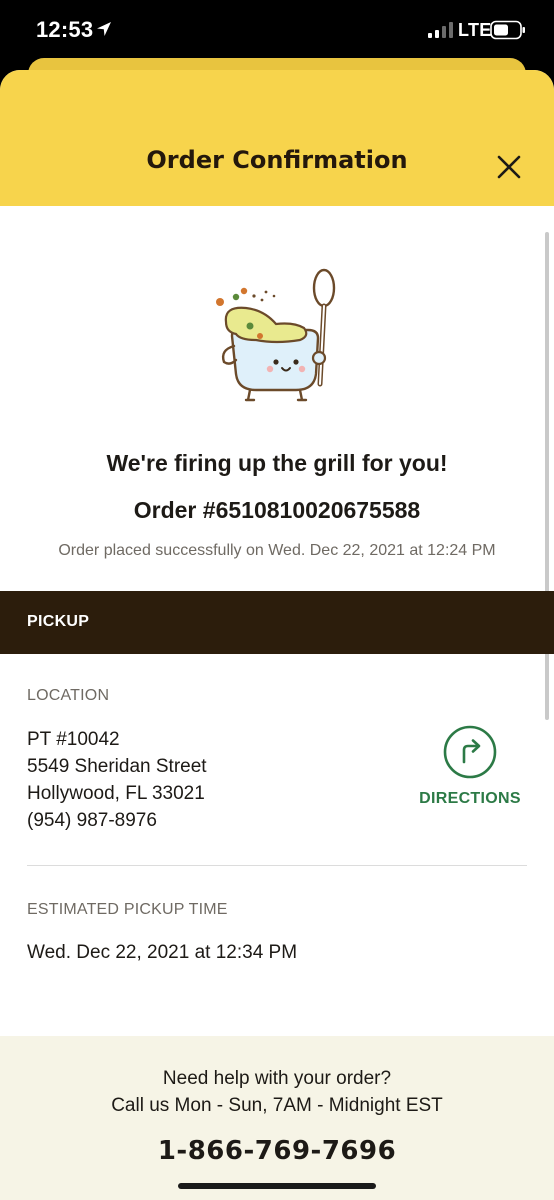  I want to click on close-icon, so click(509, 167).